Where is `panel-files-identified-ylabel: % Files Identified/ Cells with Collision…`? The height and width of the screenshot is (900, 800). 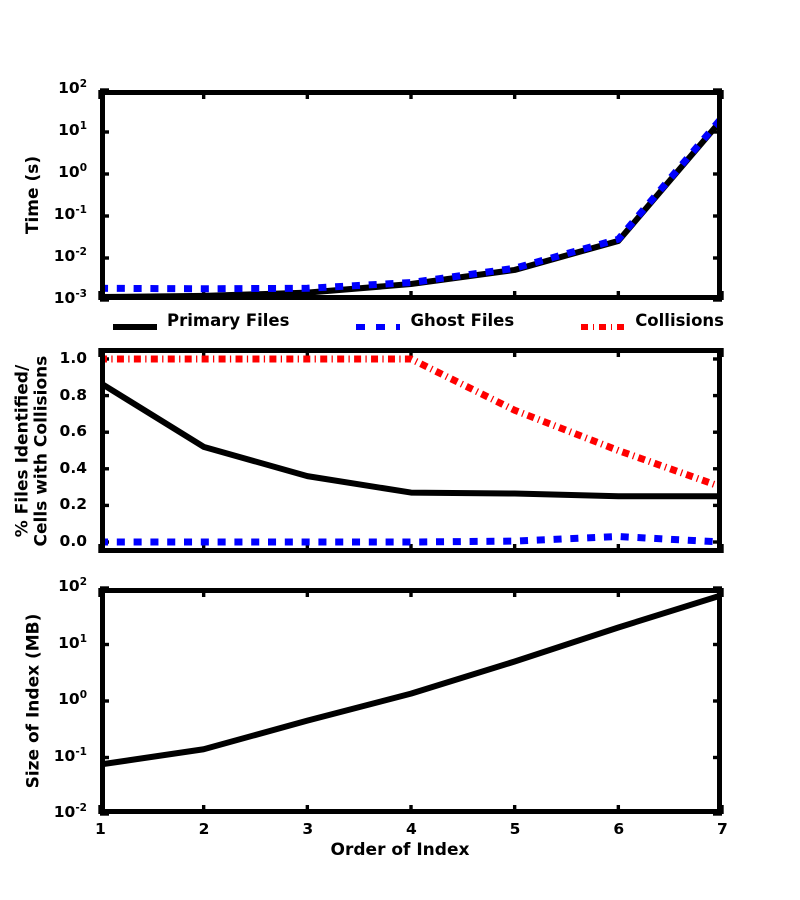
panel-files-identified-ylabel: % Files Identified/ Cells with Collision… is located at coordinates (31, 450).